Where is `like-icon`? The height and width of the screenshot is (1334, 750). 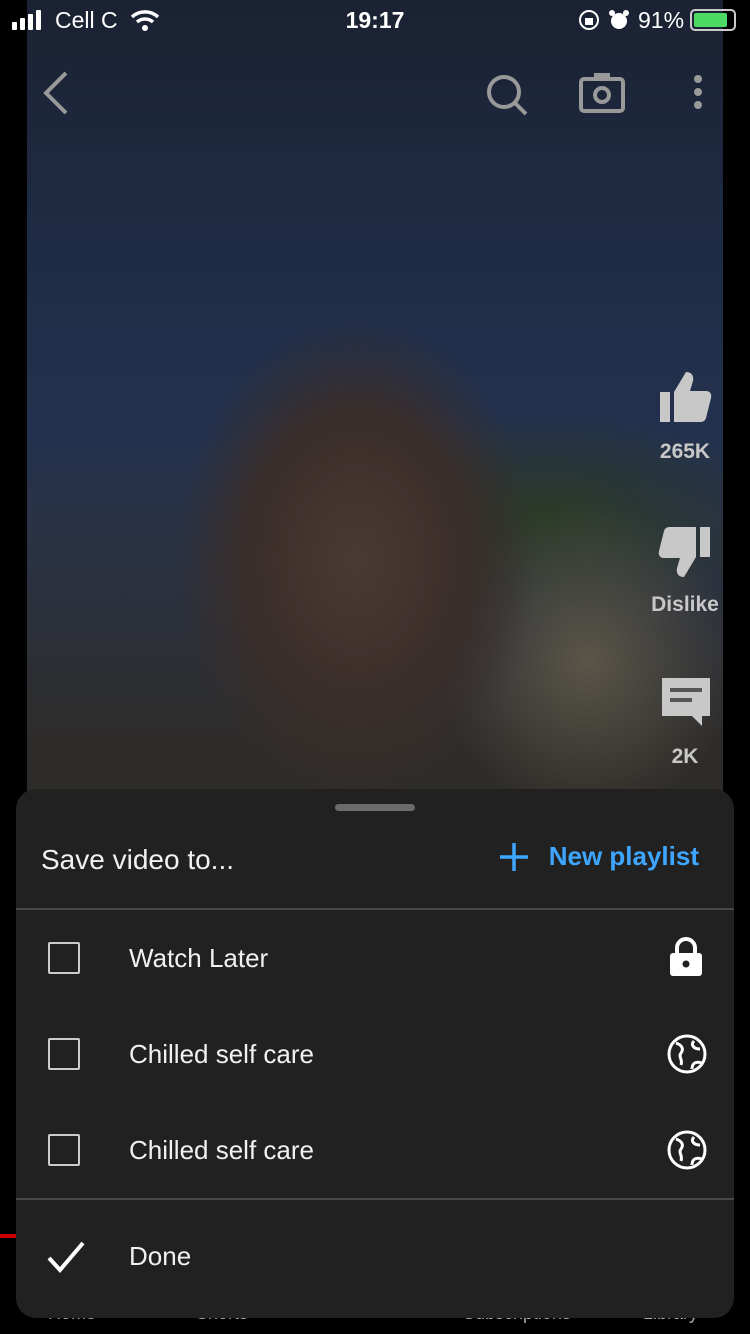
like-icon is located at coordinates (685, 397).